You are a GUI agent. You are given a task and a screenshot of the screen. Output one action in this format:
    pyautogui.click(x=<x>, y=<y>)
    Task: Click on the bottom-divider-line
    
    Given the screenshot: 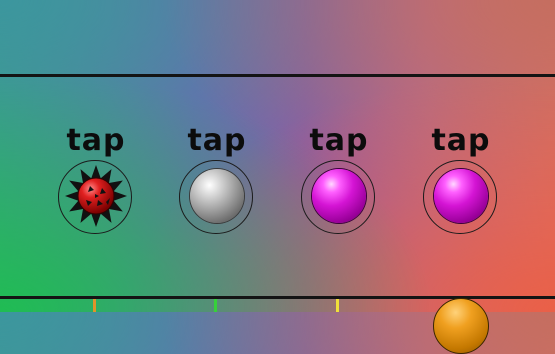 What is the action you would take?
    pyautogui.click(x=277, y=297)
    